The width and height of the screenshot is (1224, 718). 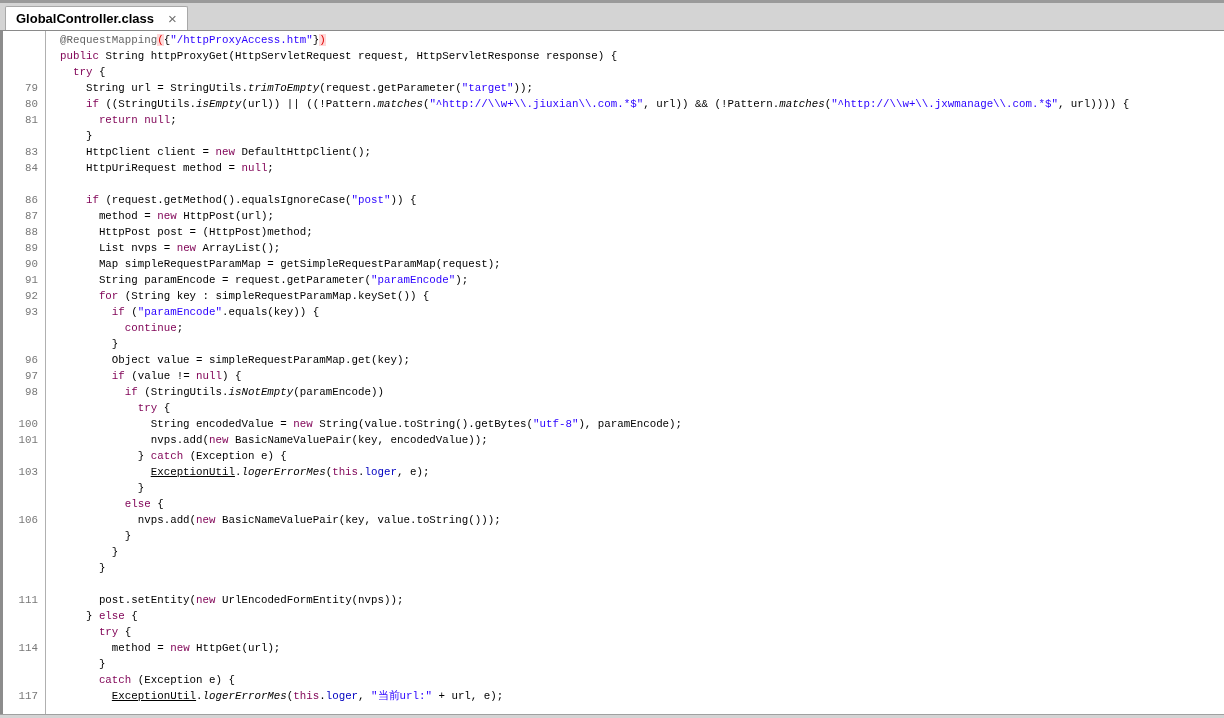 What do you see at coordinates (166, 680) in the screenshot?
I see `code-line: catch (Exception e) {` at bounding box center [166, 680].